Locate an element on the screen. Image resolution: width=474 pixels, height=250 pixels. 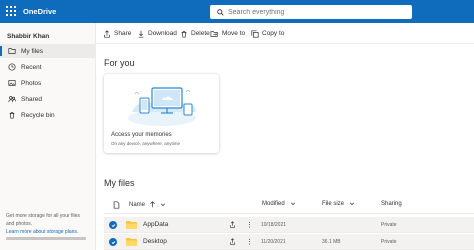
command-bar: Share Download Delete Move to Copy to is located at coordinates (285, 33).